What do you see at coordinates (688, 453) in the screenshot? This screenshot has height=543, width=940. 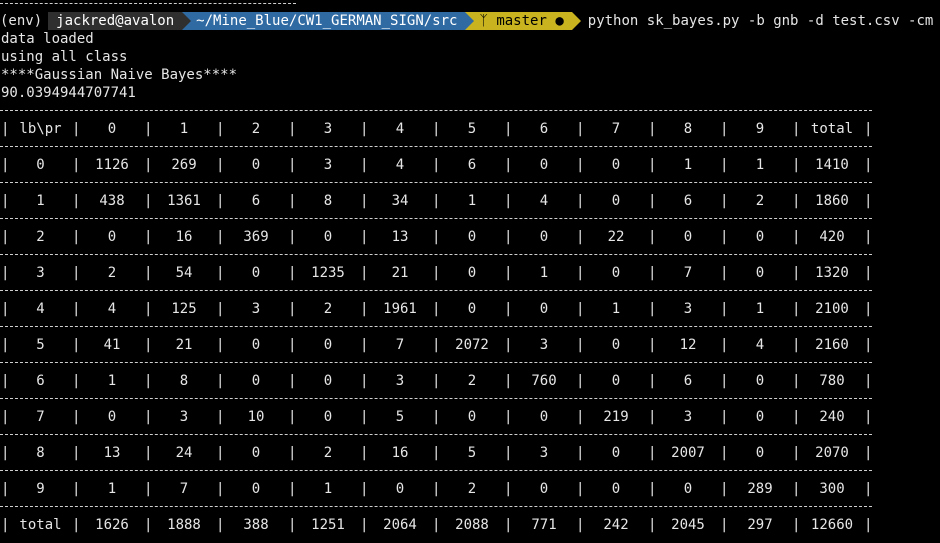 I see `table-cell: 2007` at bounding box center [688, 453].